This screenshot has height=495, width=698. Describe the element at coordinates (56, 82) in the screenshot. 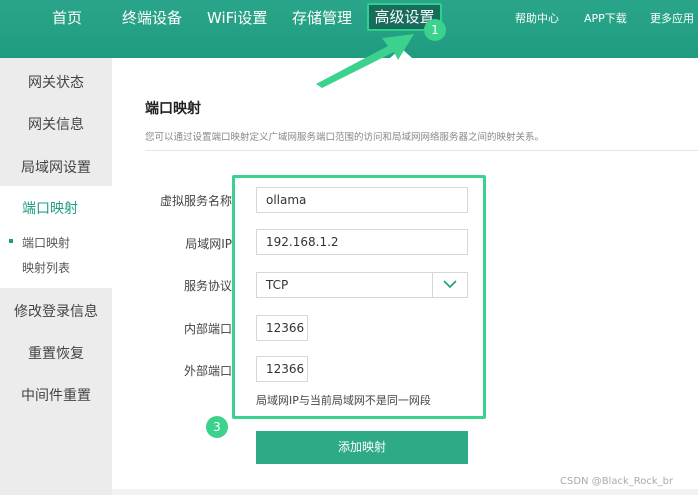

I see `sidebar-item-gateway-status: 网关状态` at that location.